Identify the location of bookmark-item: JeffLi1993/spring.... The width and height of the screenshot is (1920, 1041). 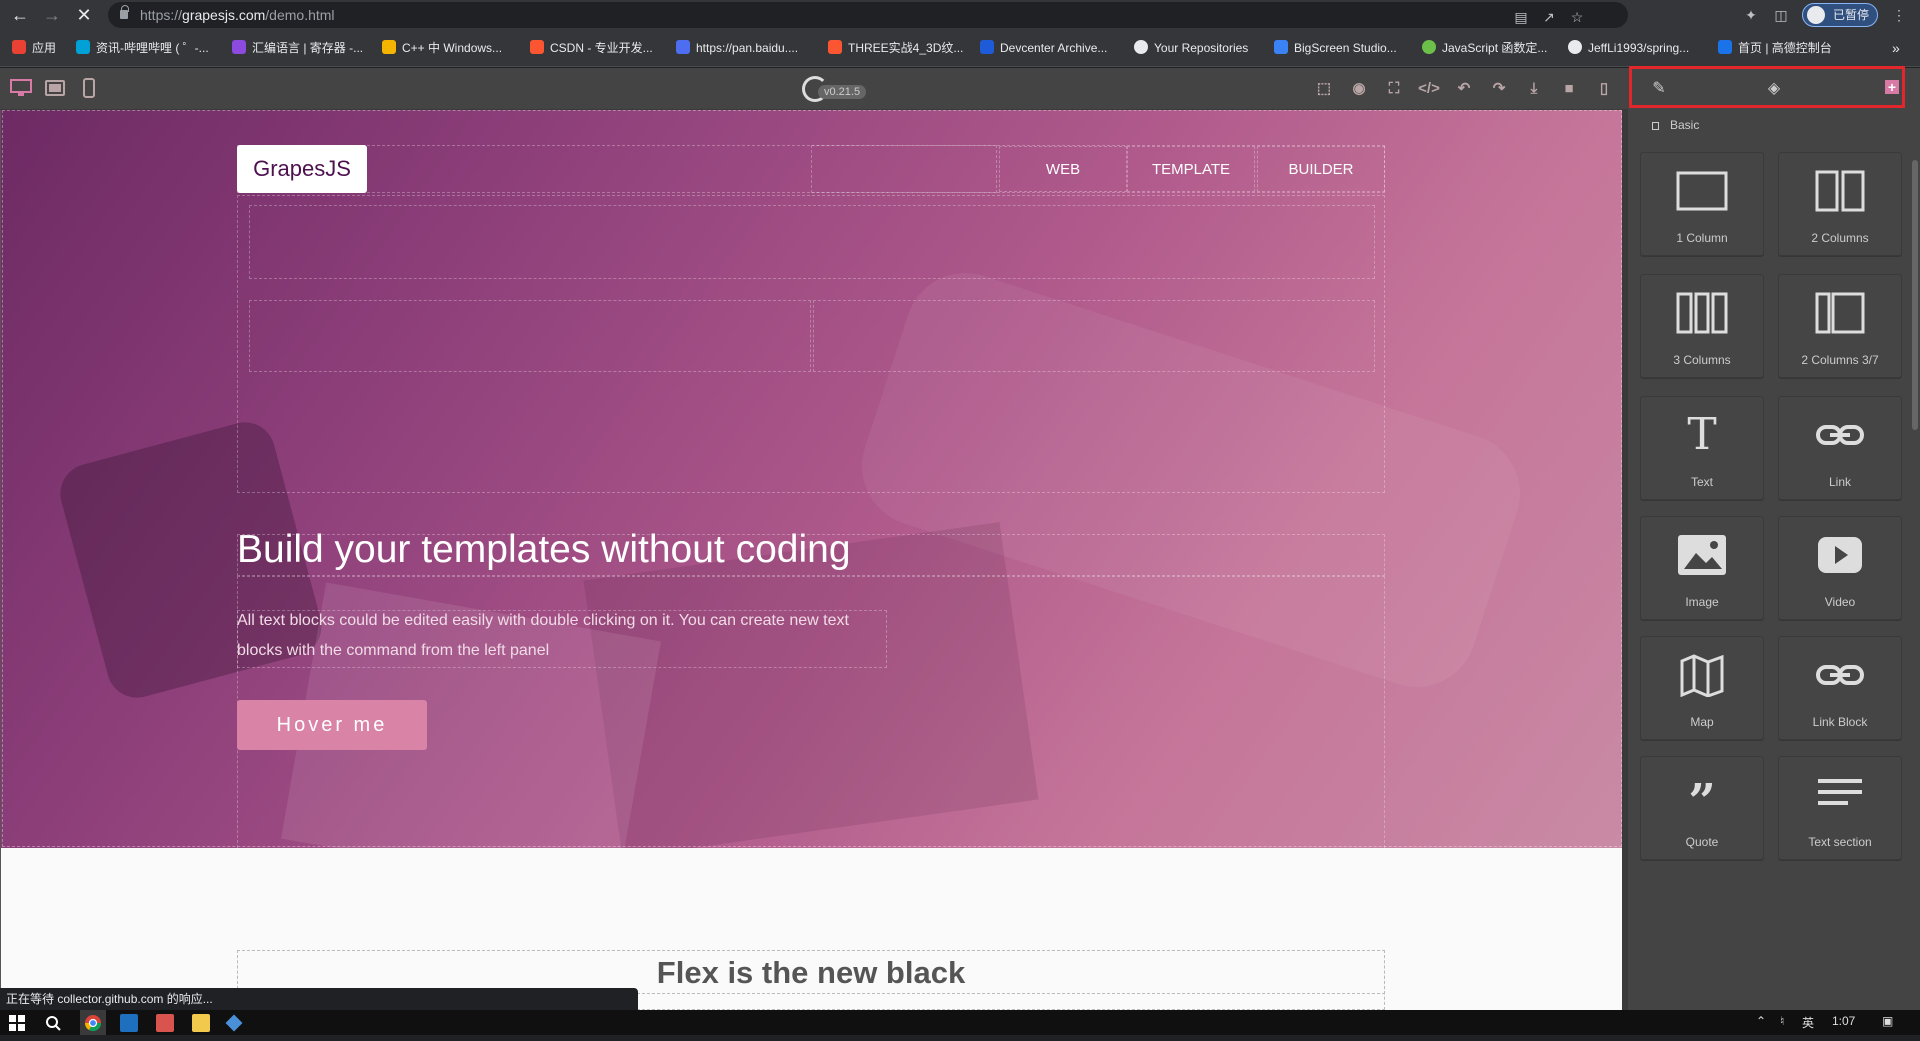
(1628, 48).